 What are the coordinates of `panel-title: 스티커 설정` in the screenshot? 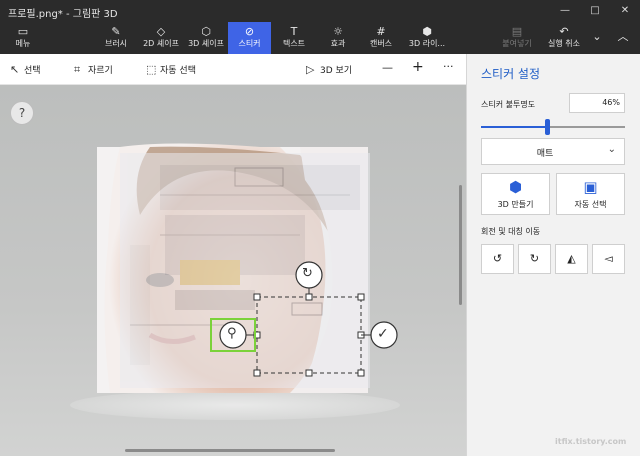 It's located at (511, 74).